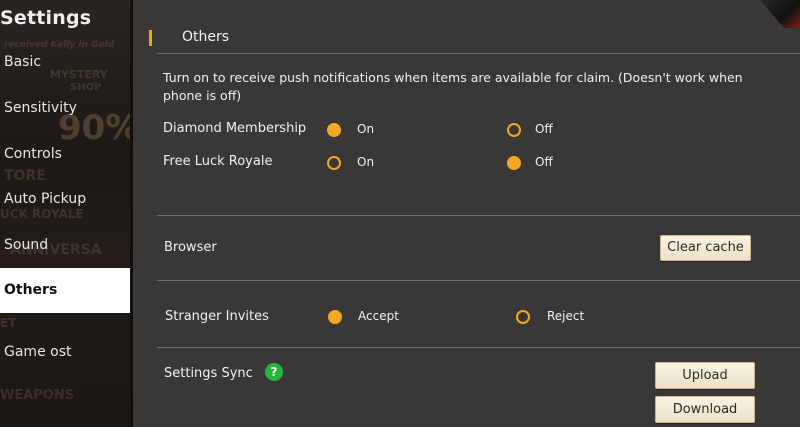 The height and width of the screenshot is (427, 800). I want to click on diamond-membership-label: Diamond Membership, so click(235, 128).